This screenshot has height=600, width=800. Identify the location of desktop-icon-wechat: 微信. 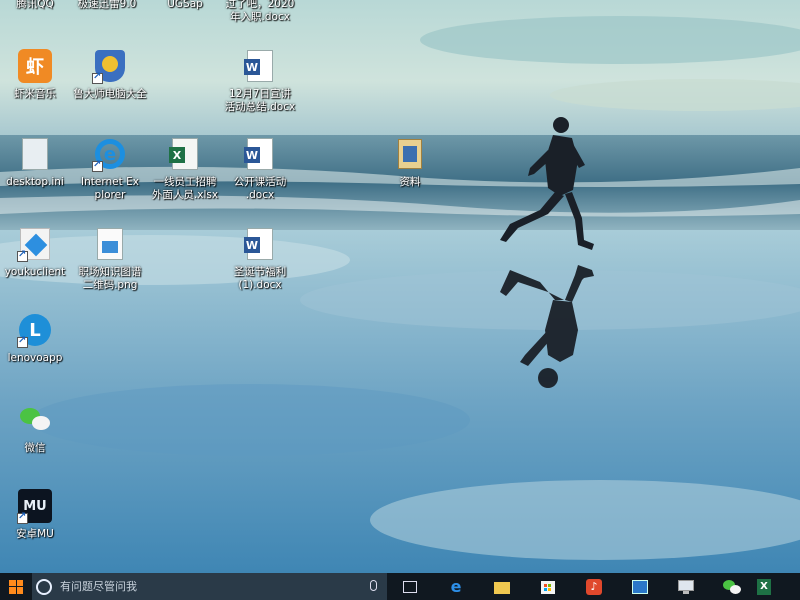
(40, 428).